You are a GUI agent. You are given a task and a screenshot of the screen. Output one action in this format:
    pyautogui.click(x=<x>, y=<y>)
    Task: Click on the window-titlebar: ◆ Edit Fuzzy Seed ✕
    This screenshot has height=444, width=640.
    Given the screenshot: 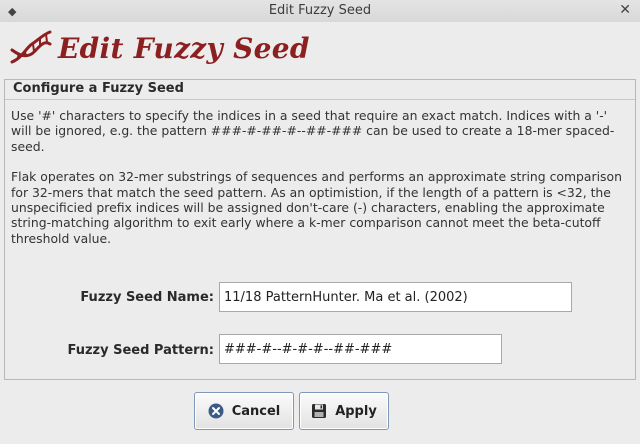 What is the action you would take?
    pyautogui.click(x=320, y=11)
    